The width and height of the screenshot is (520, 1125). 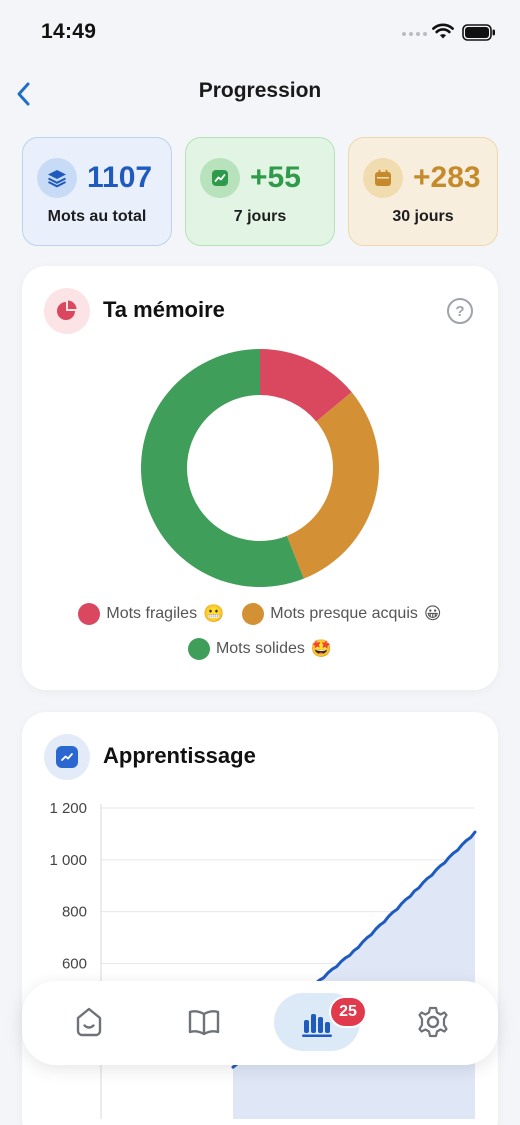 What do you see at coordinates (432, 614) in the screenshot?
I see `legend-emoji: 😀` at bounding box center [432, 614].